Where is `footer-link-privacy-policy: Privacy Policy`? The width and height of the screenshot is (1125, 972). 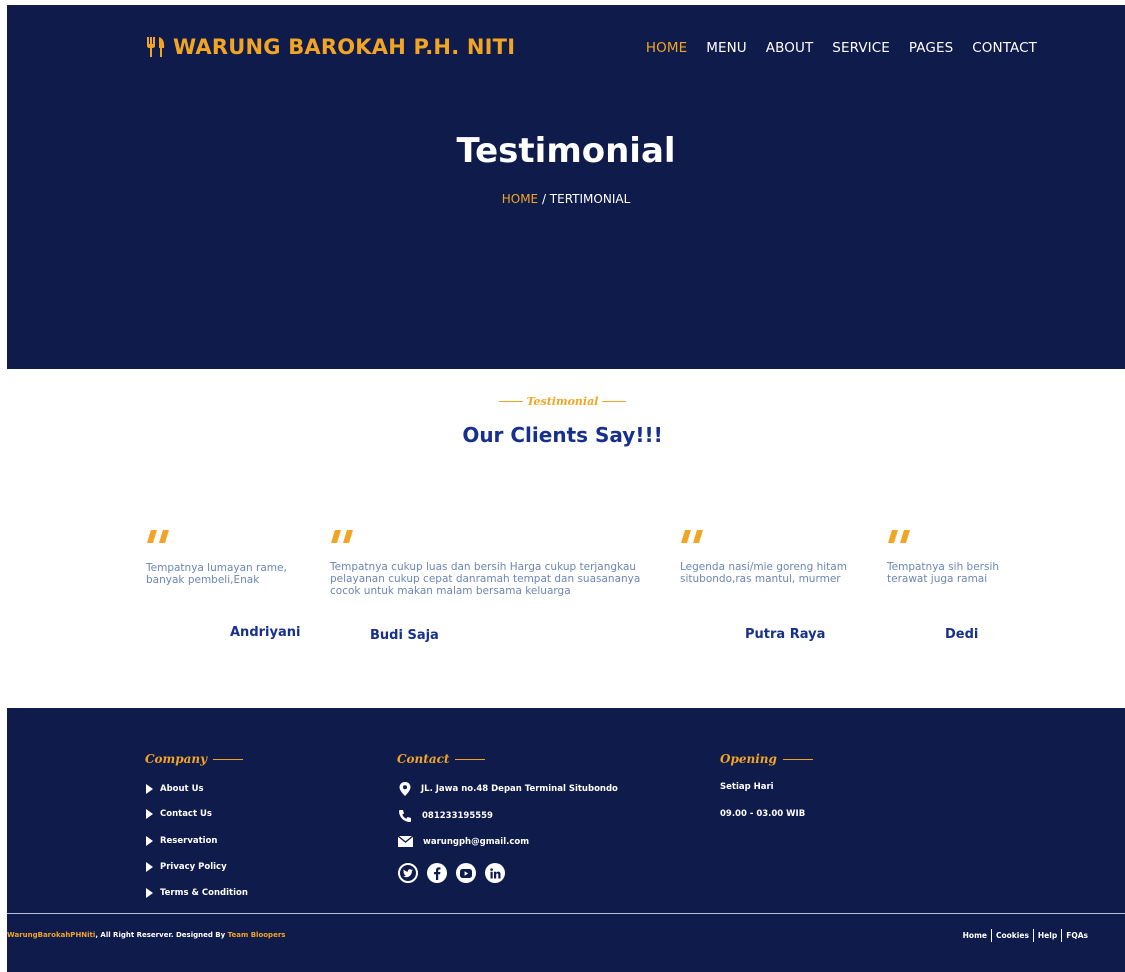
footer-link-privacy-policy: Privacy Policy is located at coordinates (186, 867).